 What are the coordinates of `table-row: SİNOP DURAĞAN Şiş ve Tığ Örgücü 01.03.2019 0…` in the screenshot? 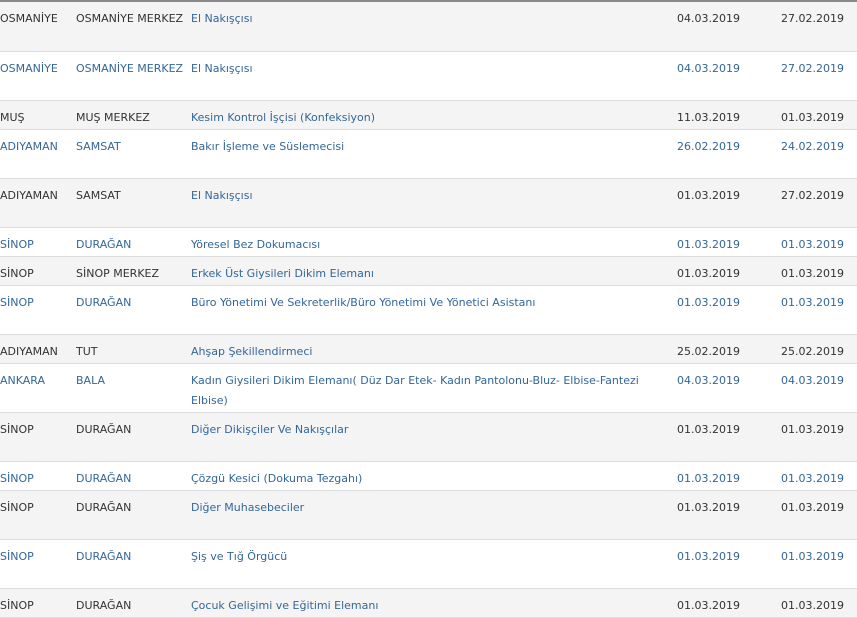 It's located at (428, 564).